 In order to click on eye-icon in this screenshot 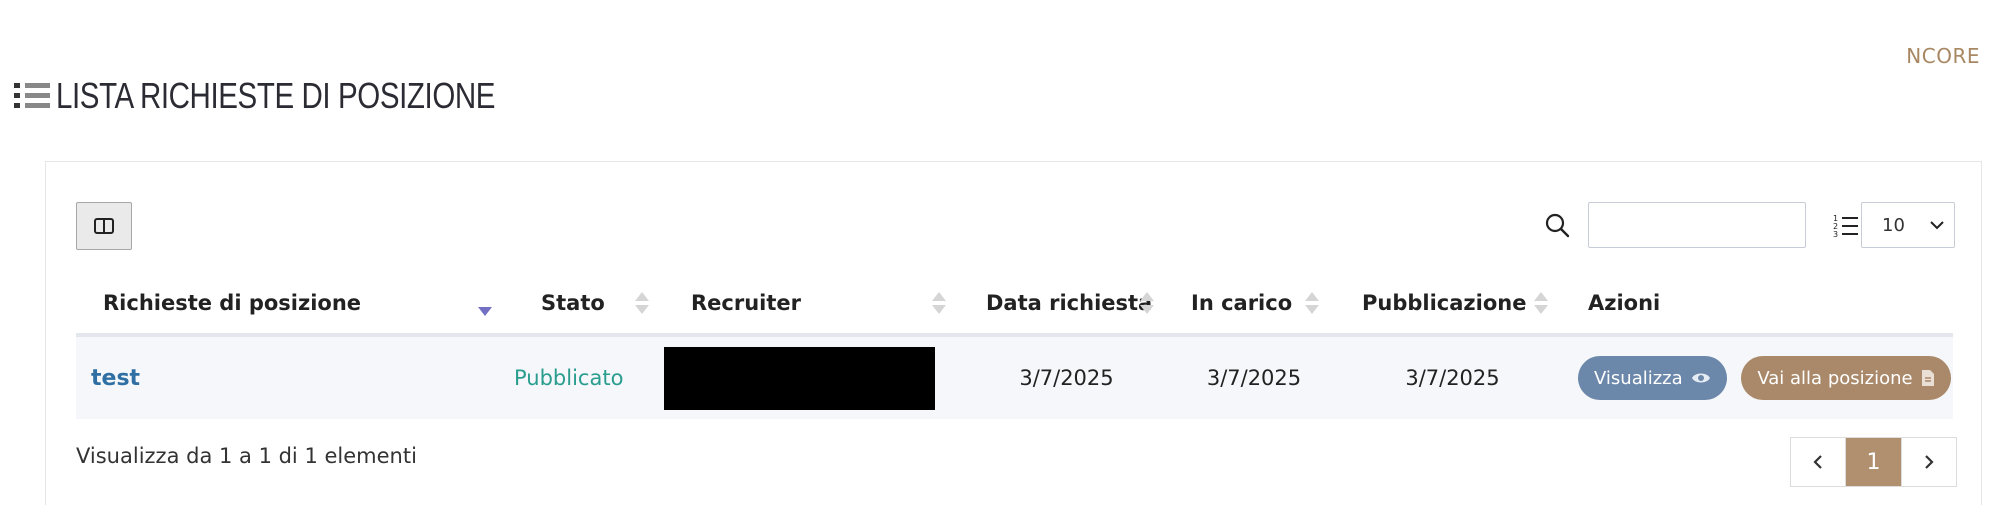, I will do `click(1700, 378)`.